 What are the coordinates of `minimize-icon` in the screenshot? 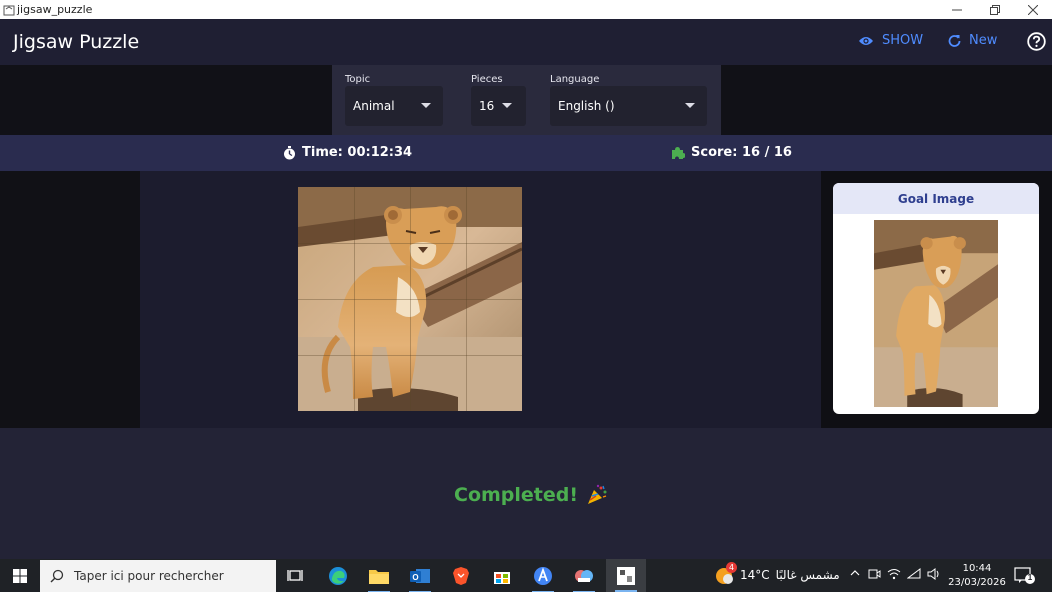 It's located at (957, 9).